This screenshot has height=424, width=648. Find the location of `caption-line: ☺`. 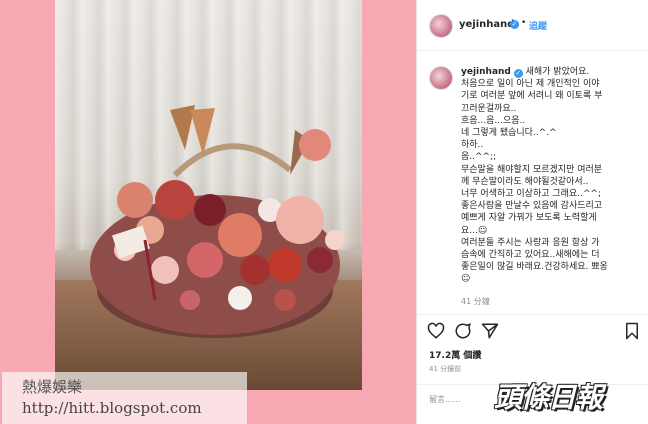

caption-line: ☺ is located at coordinates (466, 279).